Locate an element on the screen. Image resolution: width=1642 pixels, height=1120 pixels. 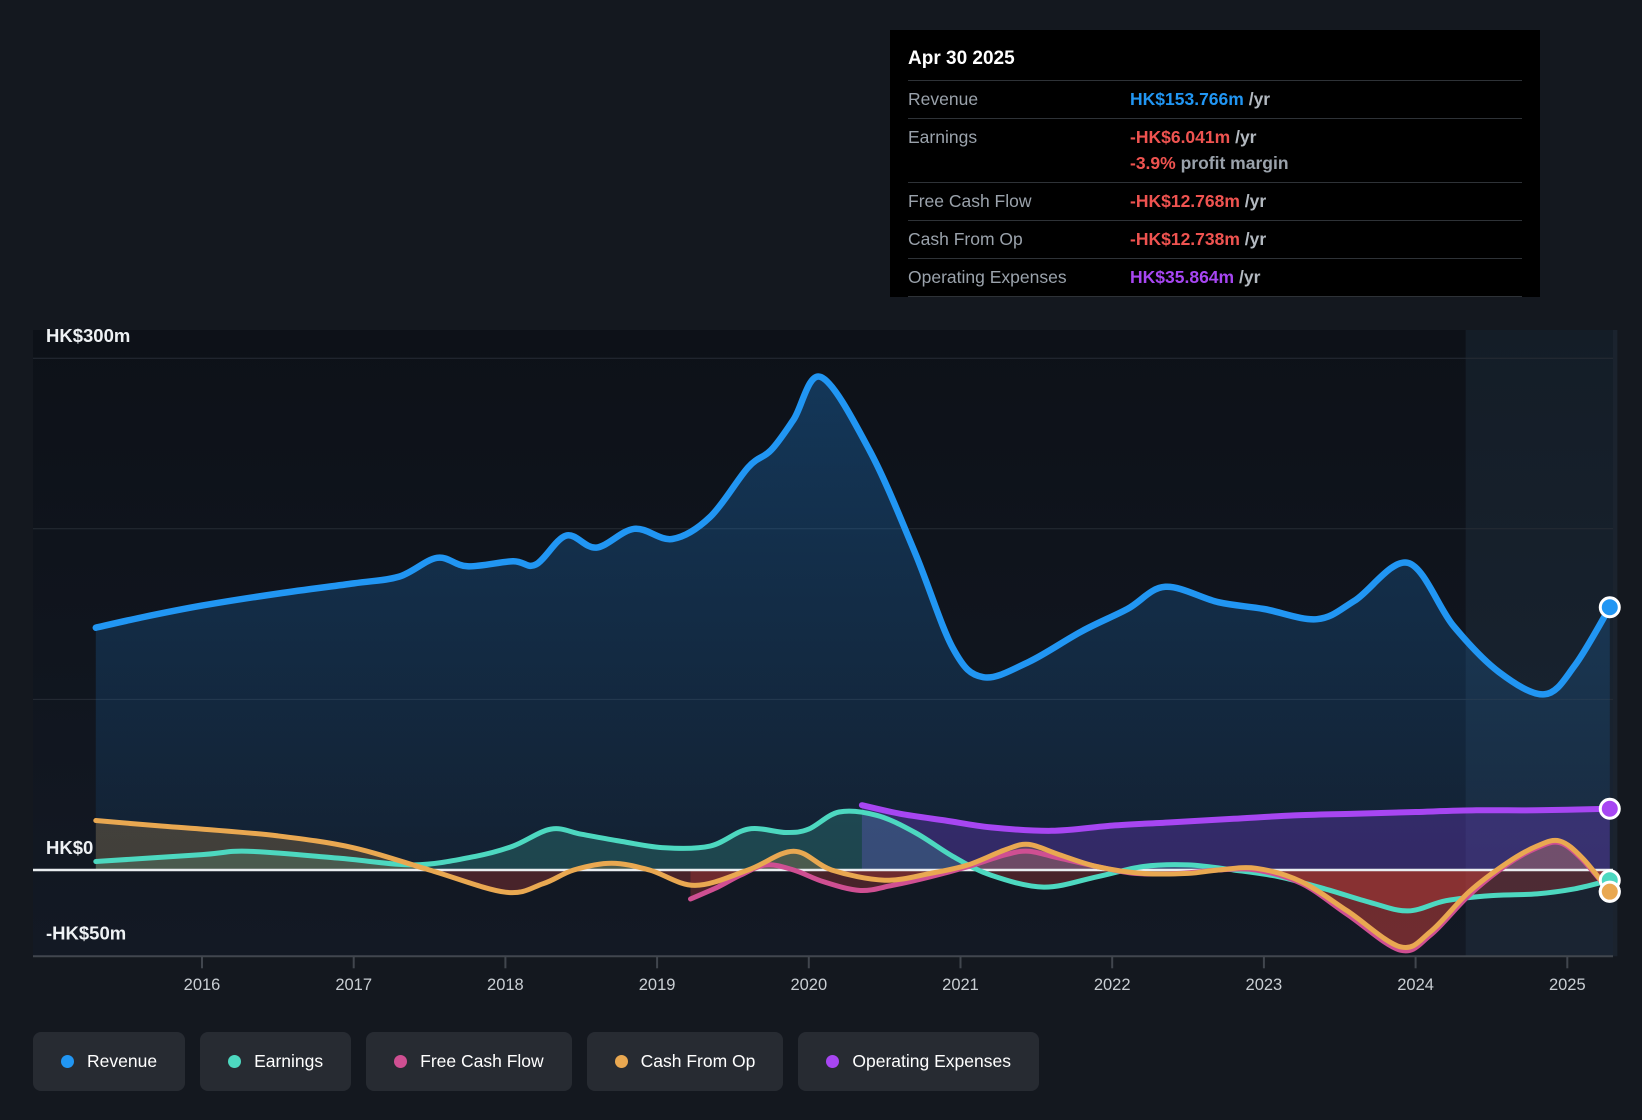
x-axis-label: 2022 is located at coordinates (1112, 985).